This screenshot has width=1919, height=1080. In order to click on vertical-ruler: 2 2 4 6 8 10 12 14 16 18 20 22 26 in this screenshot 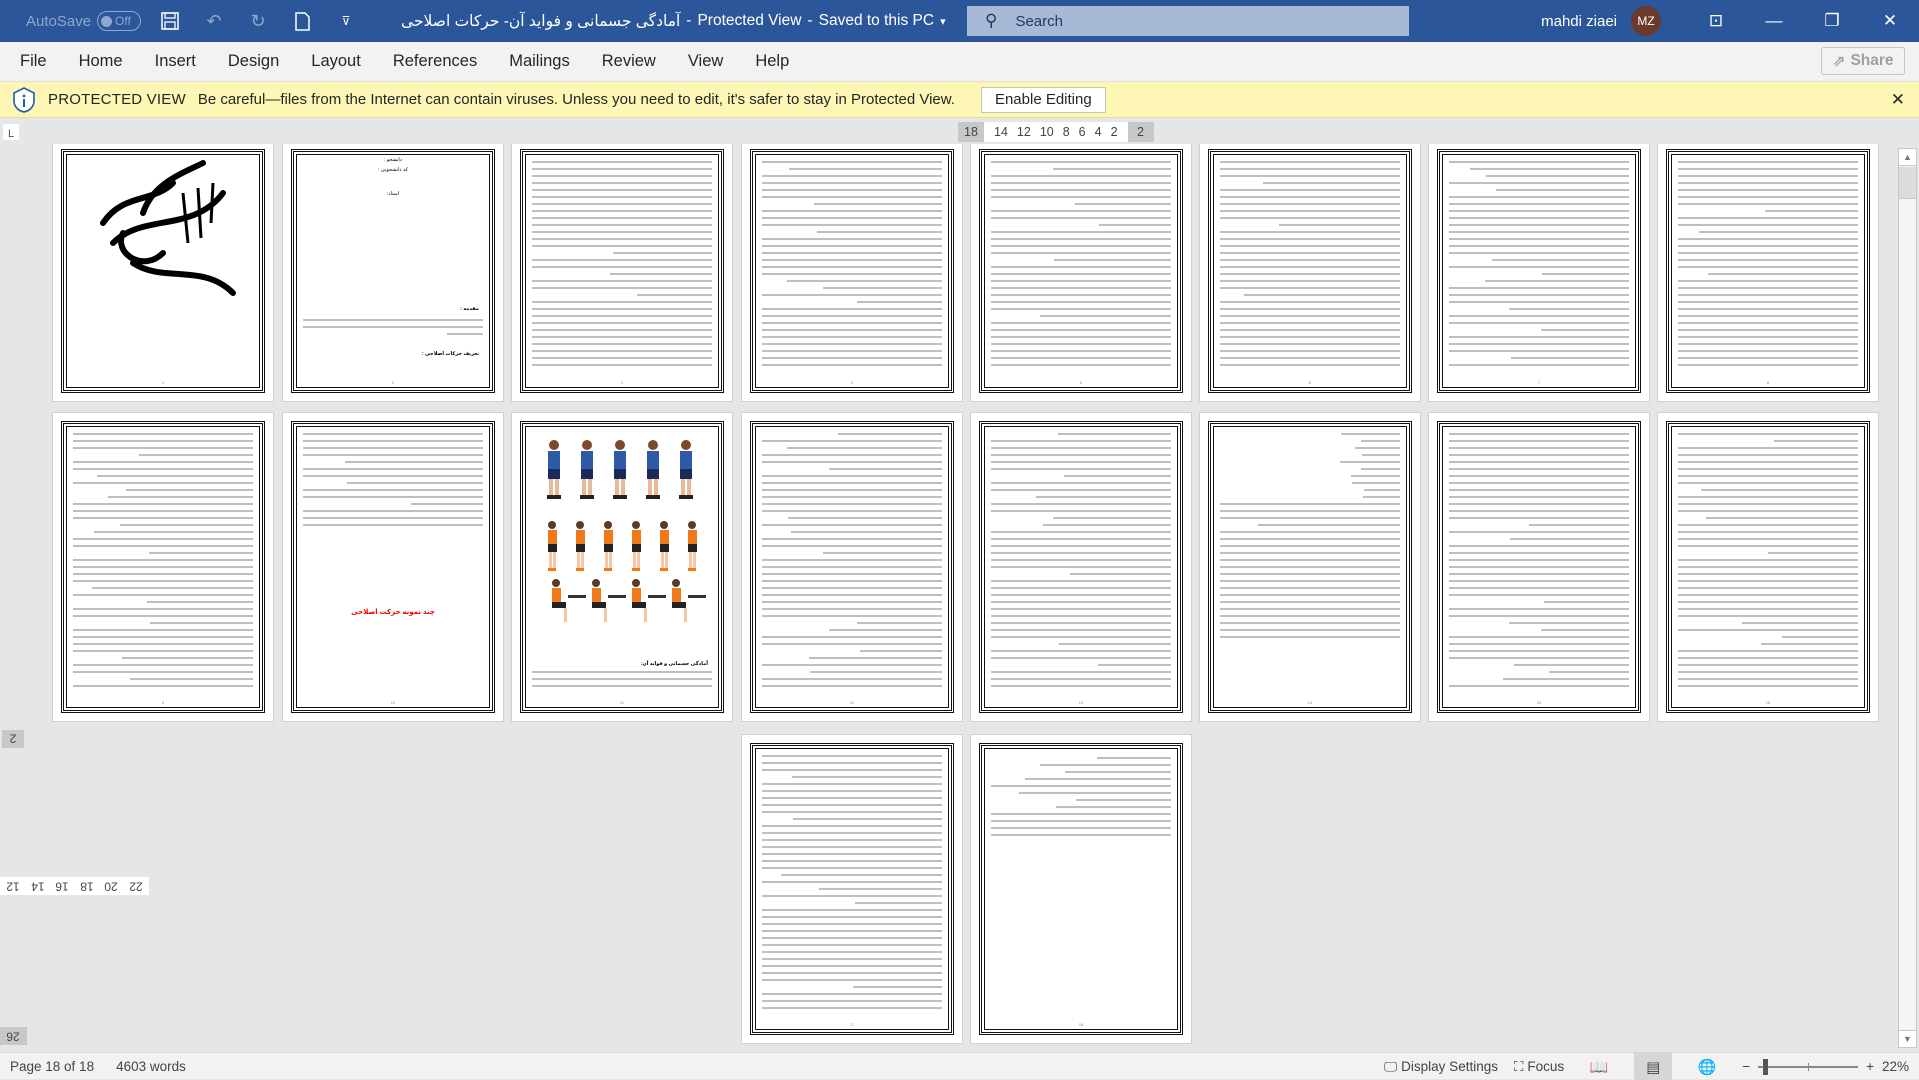, I will do `click(74, 889)`.